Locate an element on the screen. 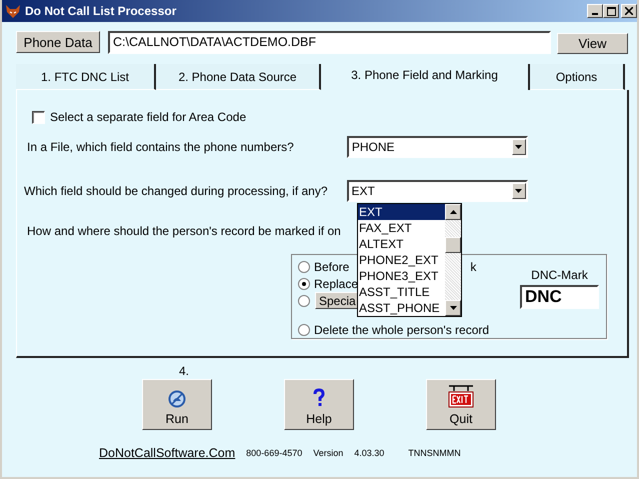 Image resolution: width=639 pixels, height=479 pixels. run-button: Run is located at coordinates (177, 404).